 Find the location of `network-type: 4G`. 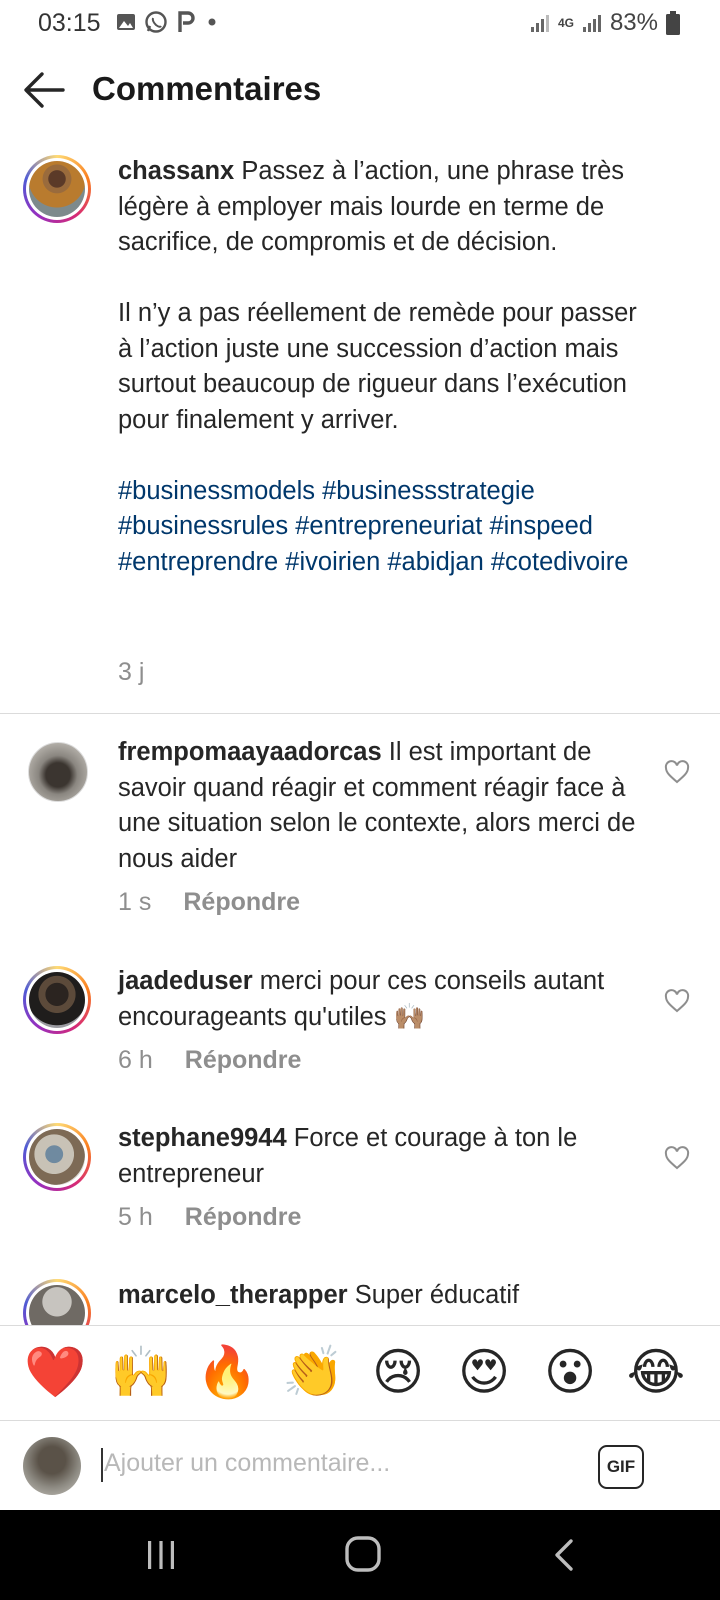

network-type: 4G is located at coordinates (565, 23).